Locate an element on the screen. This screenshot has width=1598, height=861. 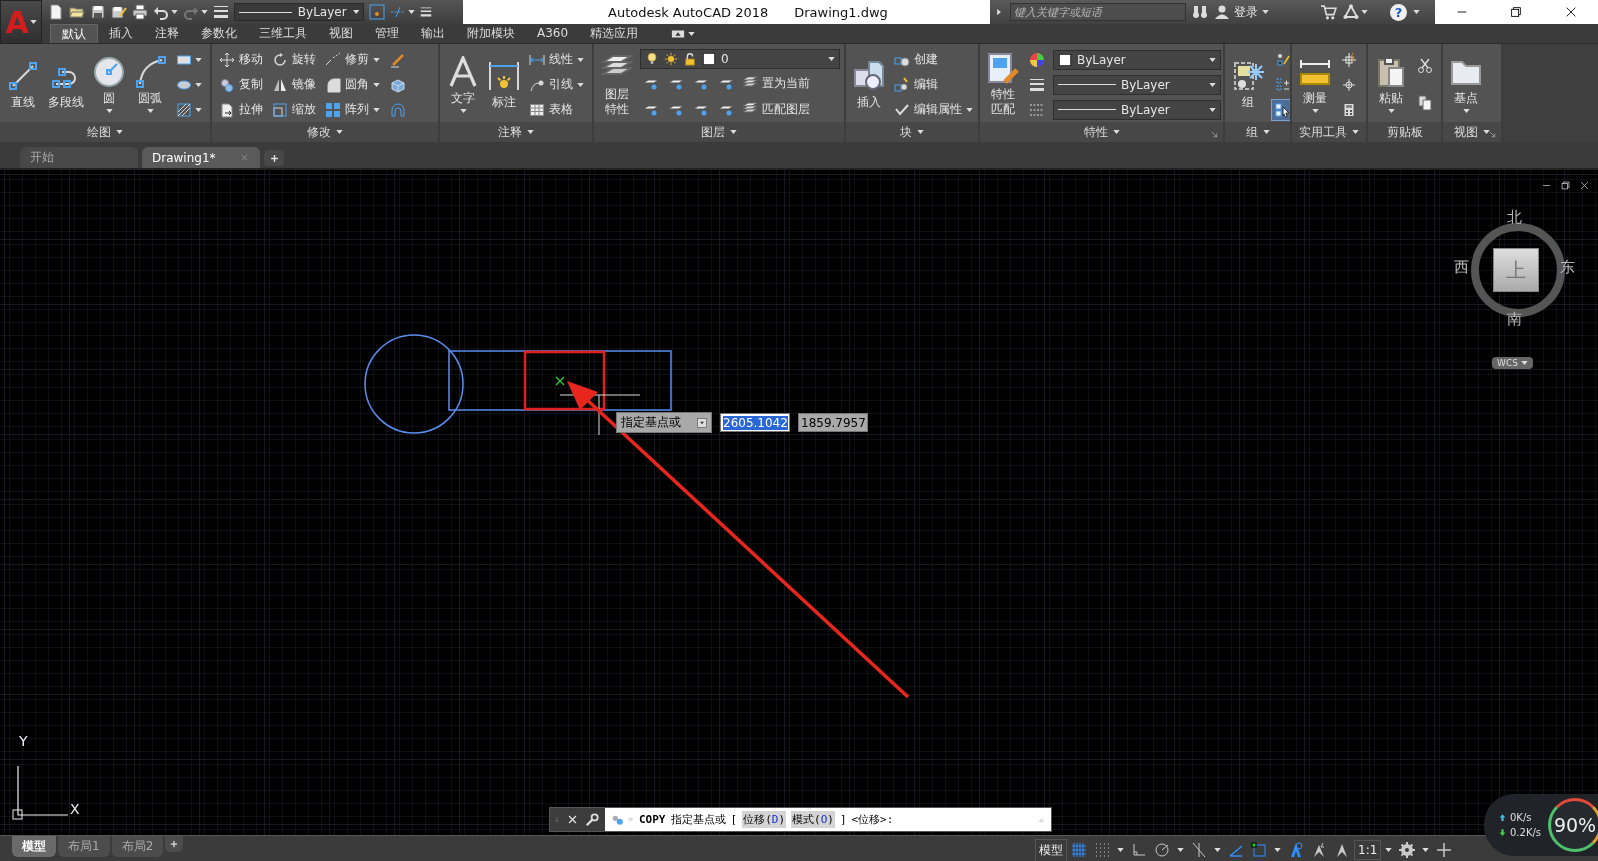
ribbon-button: 镜像 is located at coordinates (294, 84).